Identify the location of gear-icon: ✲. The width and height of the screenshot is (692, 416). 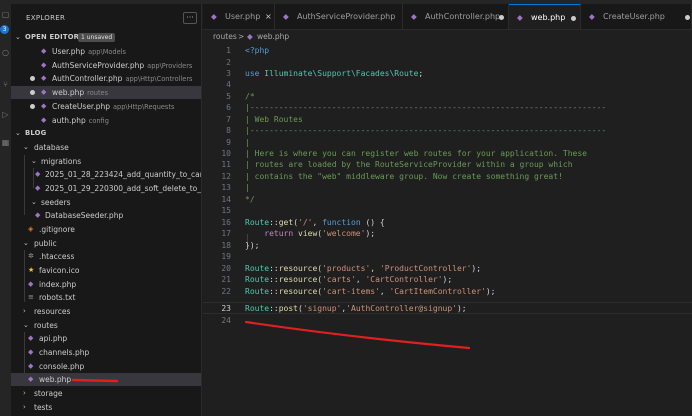
(31, 256).